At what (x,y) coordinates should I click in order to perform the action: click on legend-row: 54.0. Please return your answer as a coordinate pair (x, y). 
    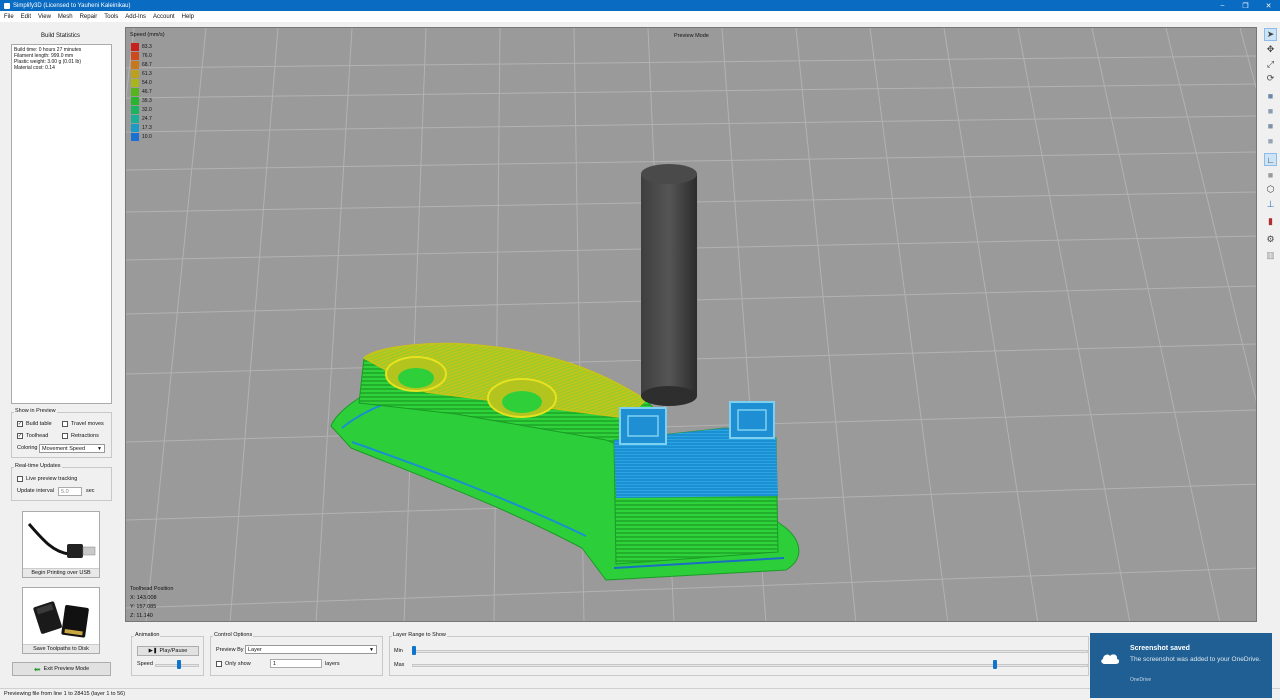
    Looking at the image, I should click on (141, 83).